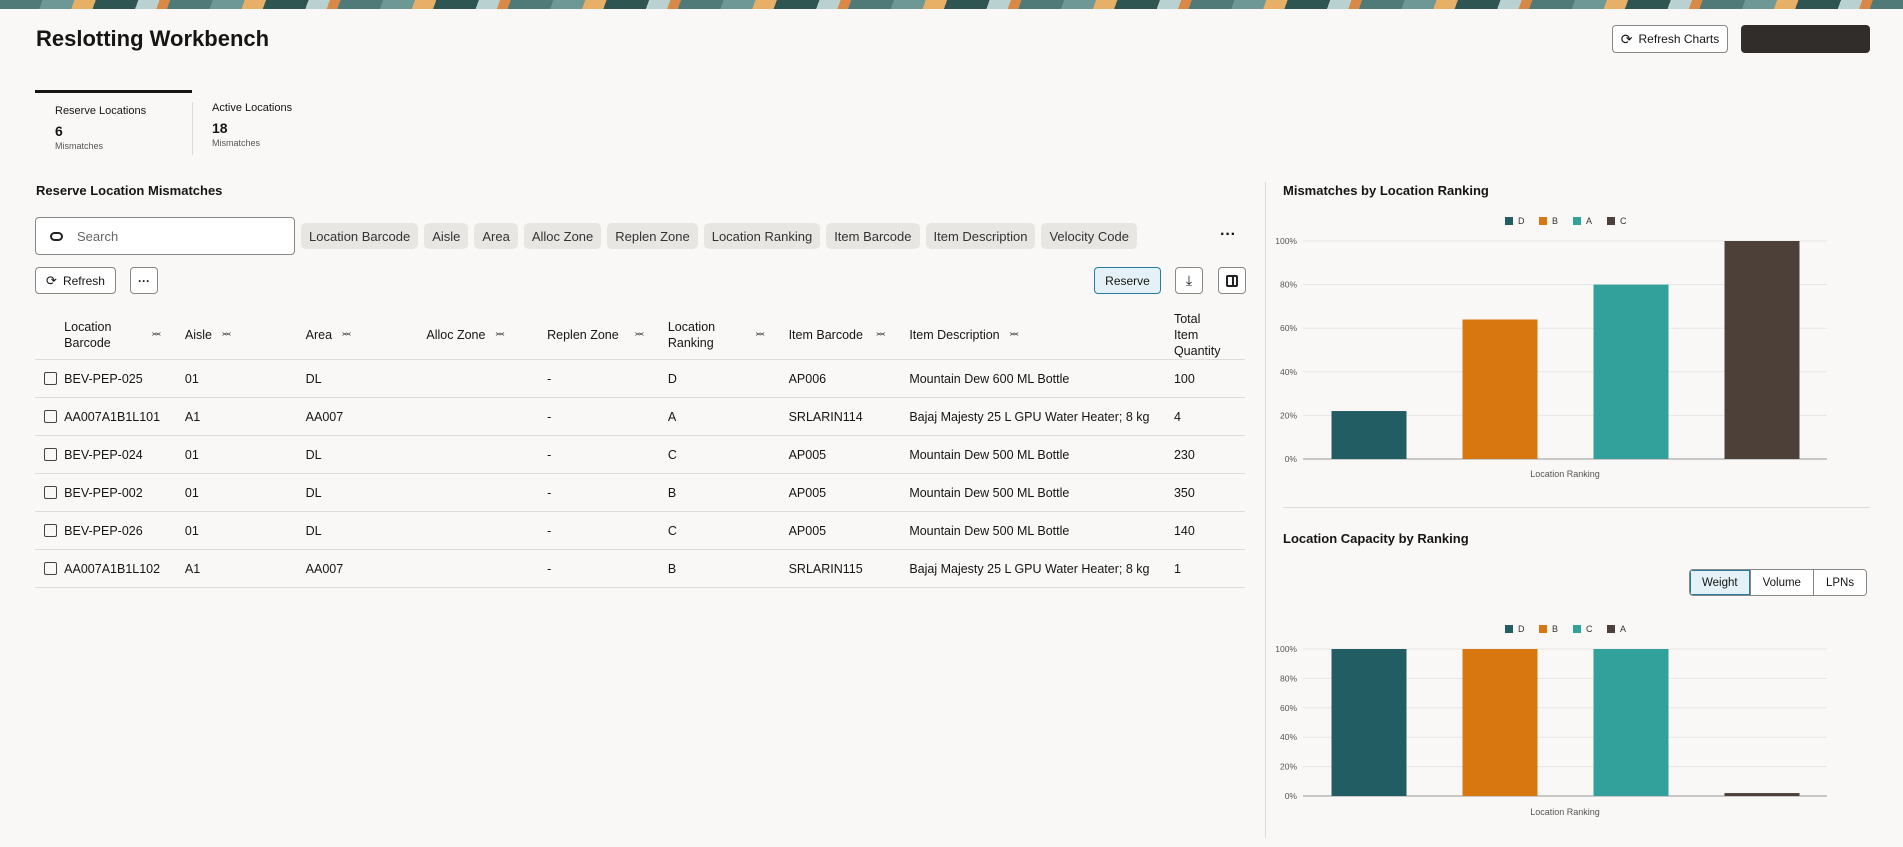 This screenshot has width=1903, height=847. Describe the element at coordinates (236, 143) in the screenshot. I see `tab-sub: Mismatches` at that location.